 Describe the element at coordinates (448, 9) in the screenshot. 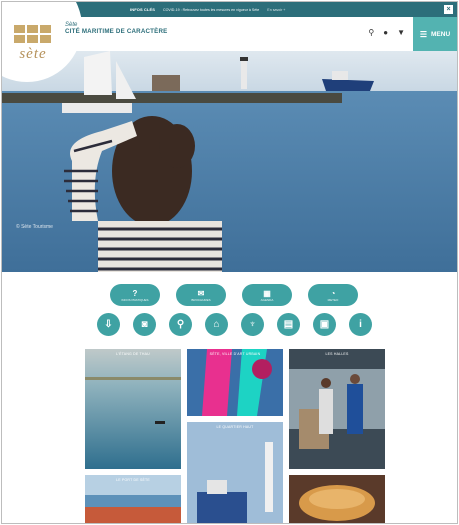

I see `alert-close-button: ×` at that location.